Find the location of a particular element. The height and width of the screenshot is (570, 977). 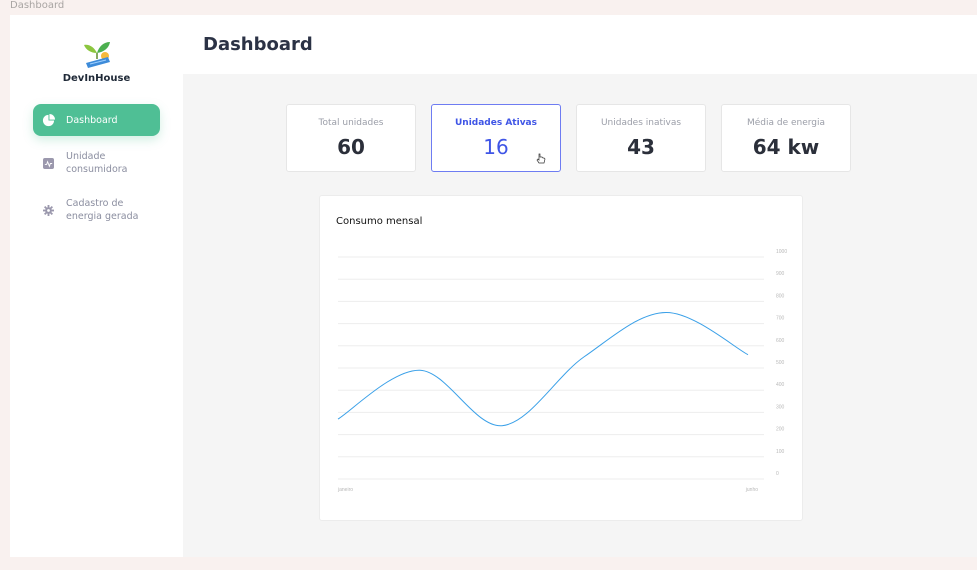

card-label: Total unidades is located at coordinates (351, 123).